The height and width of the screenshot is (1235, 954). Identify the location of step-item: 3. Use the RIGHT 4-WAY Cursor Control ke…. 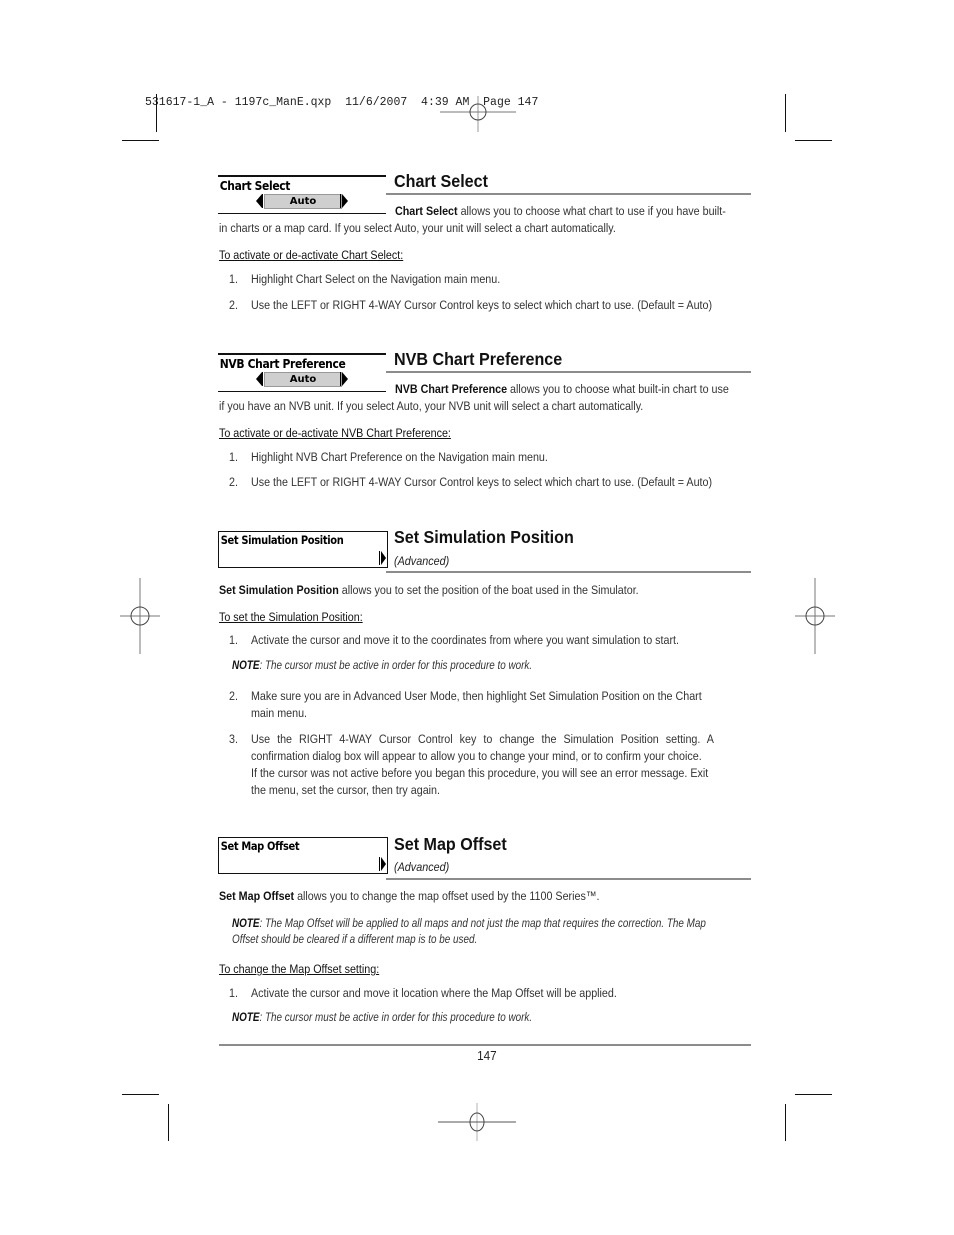
(493, 765).